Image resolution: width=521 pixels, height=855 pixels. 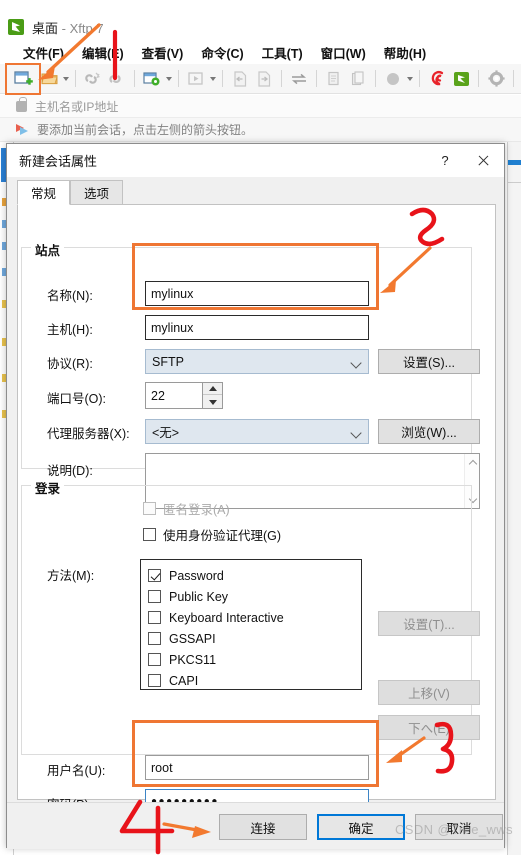 I want to click on session-settings-button, so click(x=152, y=79).